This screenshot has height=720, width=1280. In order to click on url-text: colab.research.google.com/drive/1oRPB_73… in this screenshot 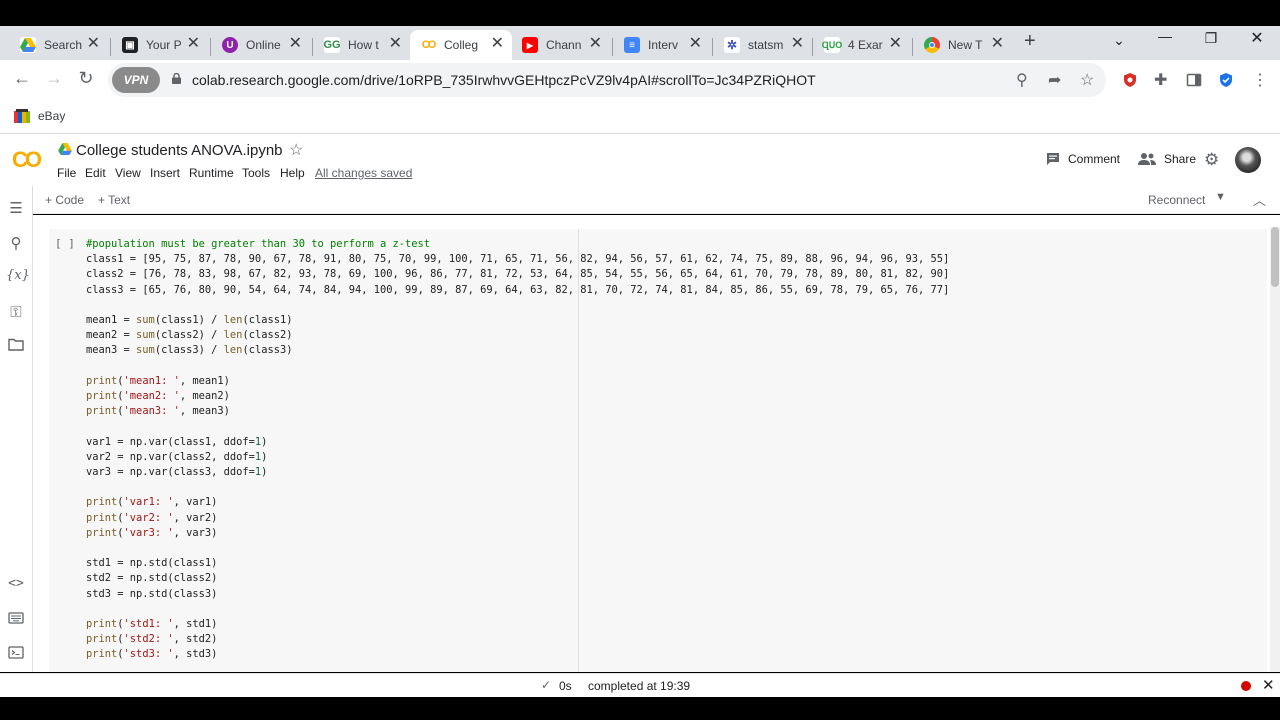, I will do `click(504, 80)`.